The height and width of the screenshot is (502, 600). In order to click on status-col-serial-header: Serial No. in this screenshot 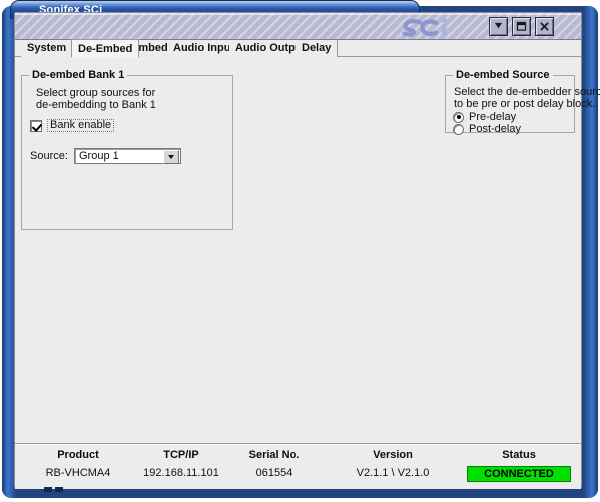, I will do `click(274, 455)`.